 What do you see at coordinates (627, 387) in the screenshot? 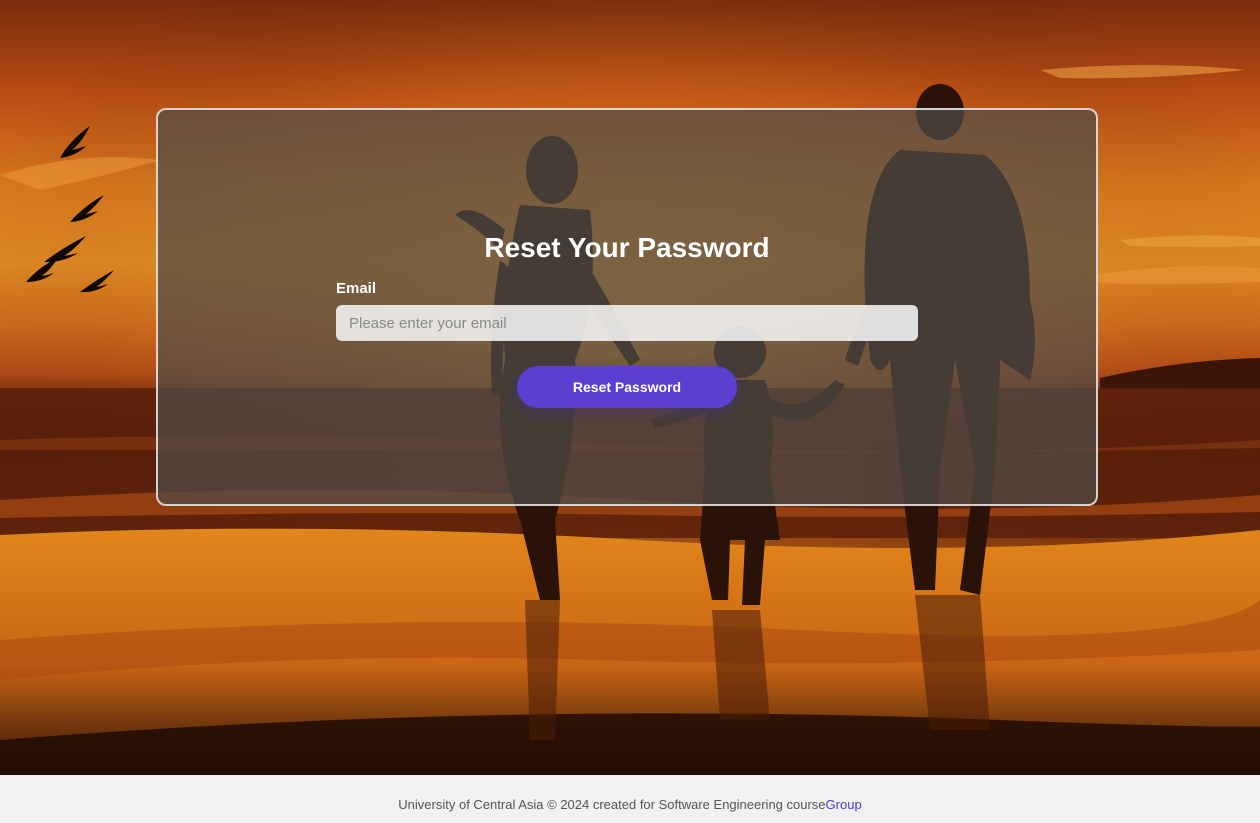
I see `reset-password-button: Reset Password` at bounding box center [627, 387].